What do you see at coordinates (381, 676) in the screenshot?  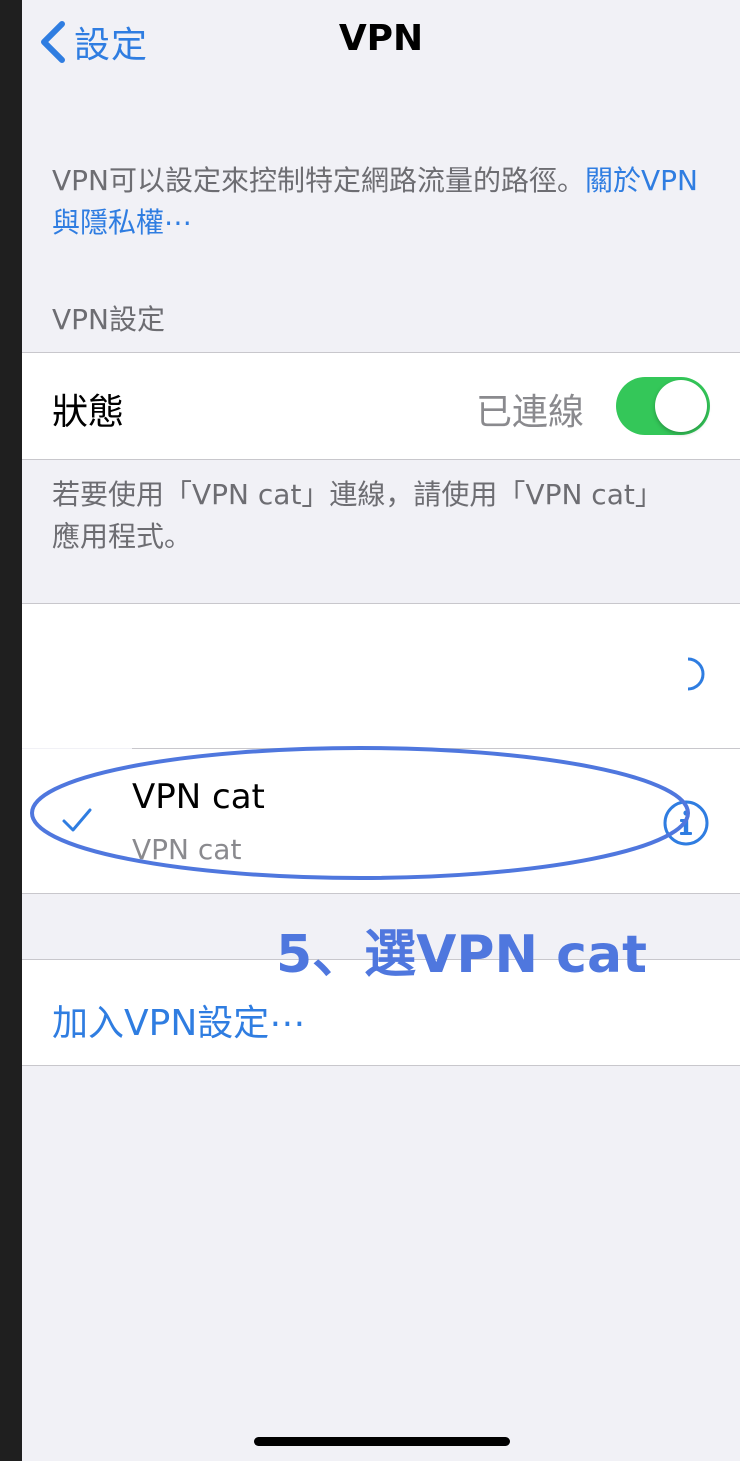 I see `vpn-config-row-hidden` at bounding box center [381, 676].